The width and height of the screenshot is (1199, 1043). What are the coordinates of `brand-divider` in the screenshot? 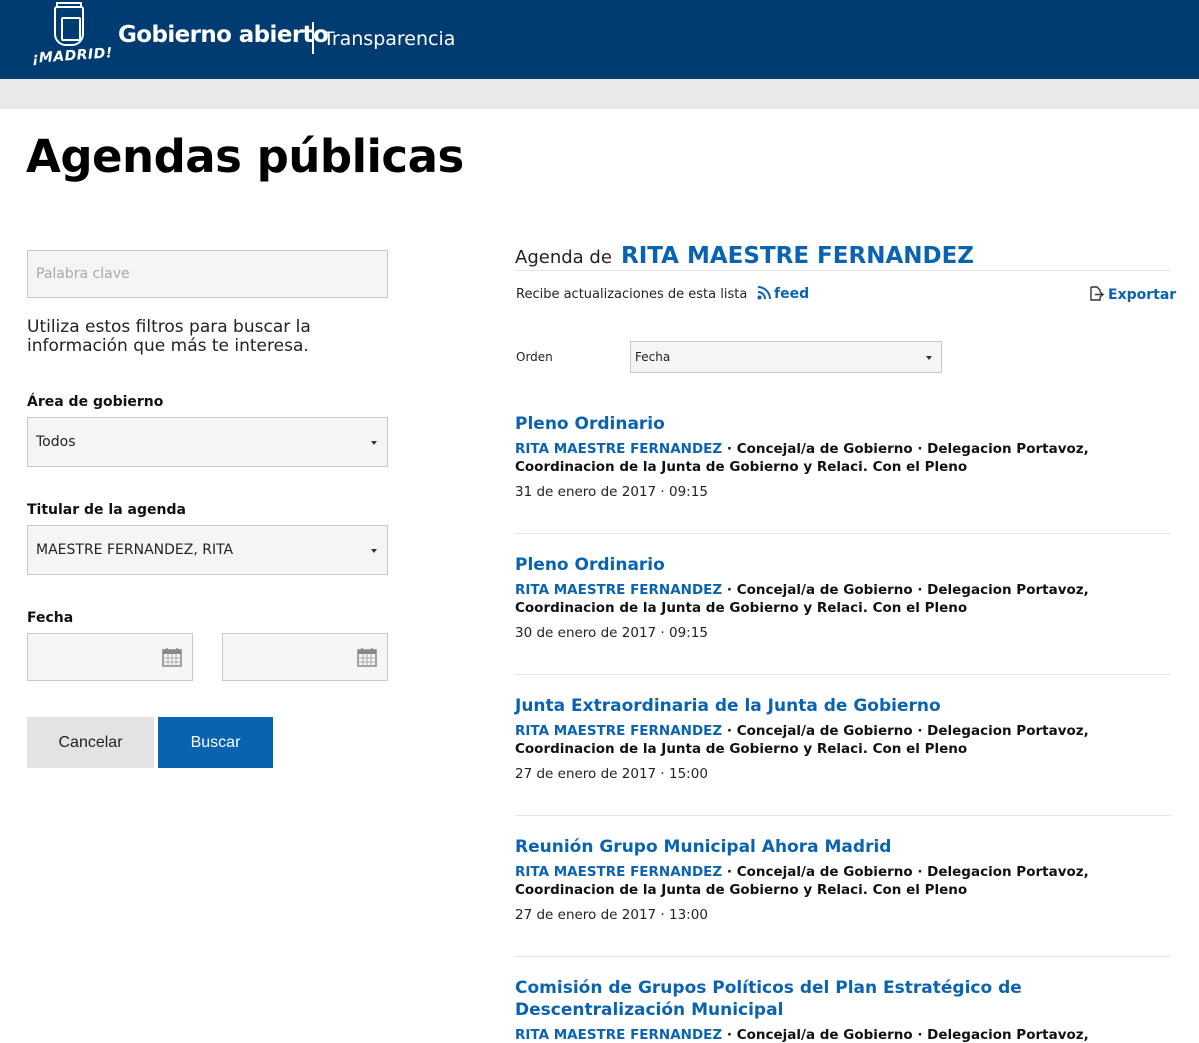 It's located at (313, 38).